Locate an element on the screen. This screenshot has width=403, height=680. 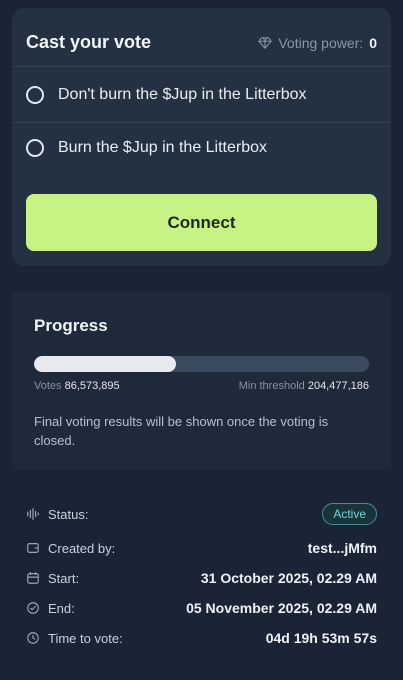
progress-title: Progress is located at coordinates (71, 325).